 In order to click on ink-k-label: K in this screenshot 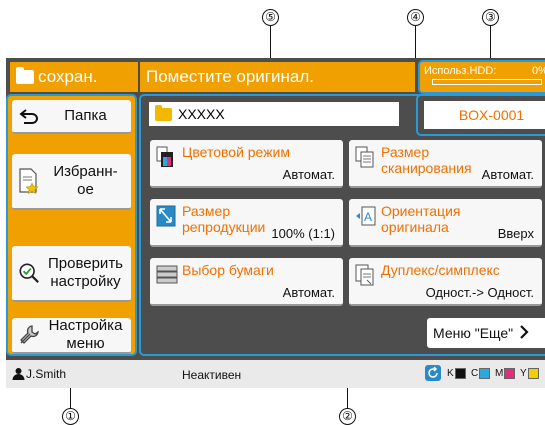, I will do `click(450, 373)`.